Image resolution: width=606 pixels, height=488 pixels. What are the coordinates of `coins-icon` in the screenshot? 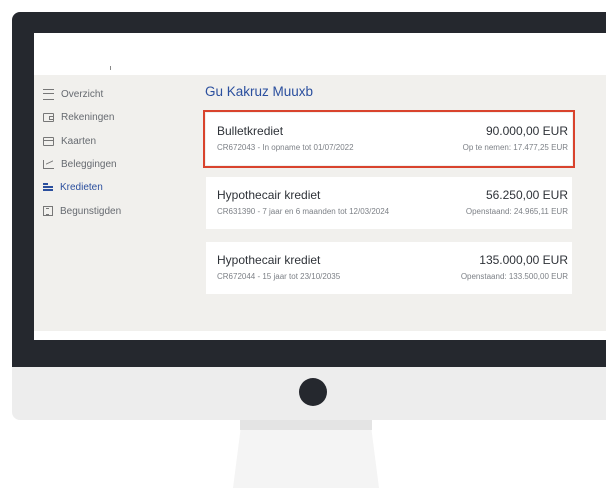 It's located at (48, 187).